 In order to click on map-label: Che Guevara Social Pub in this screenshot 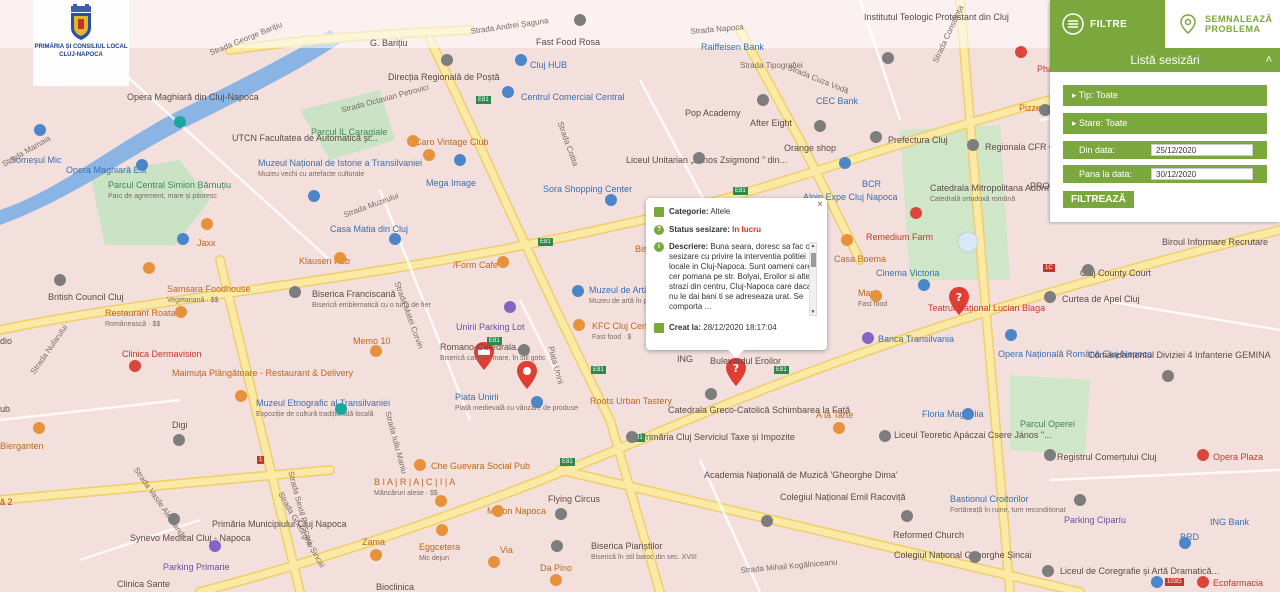, I will do `click(480, 466)`.